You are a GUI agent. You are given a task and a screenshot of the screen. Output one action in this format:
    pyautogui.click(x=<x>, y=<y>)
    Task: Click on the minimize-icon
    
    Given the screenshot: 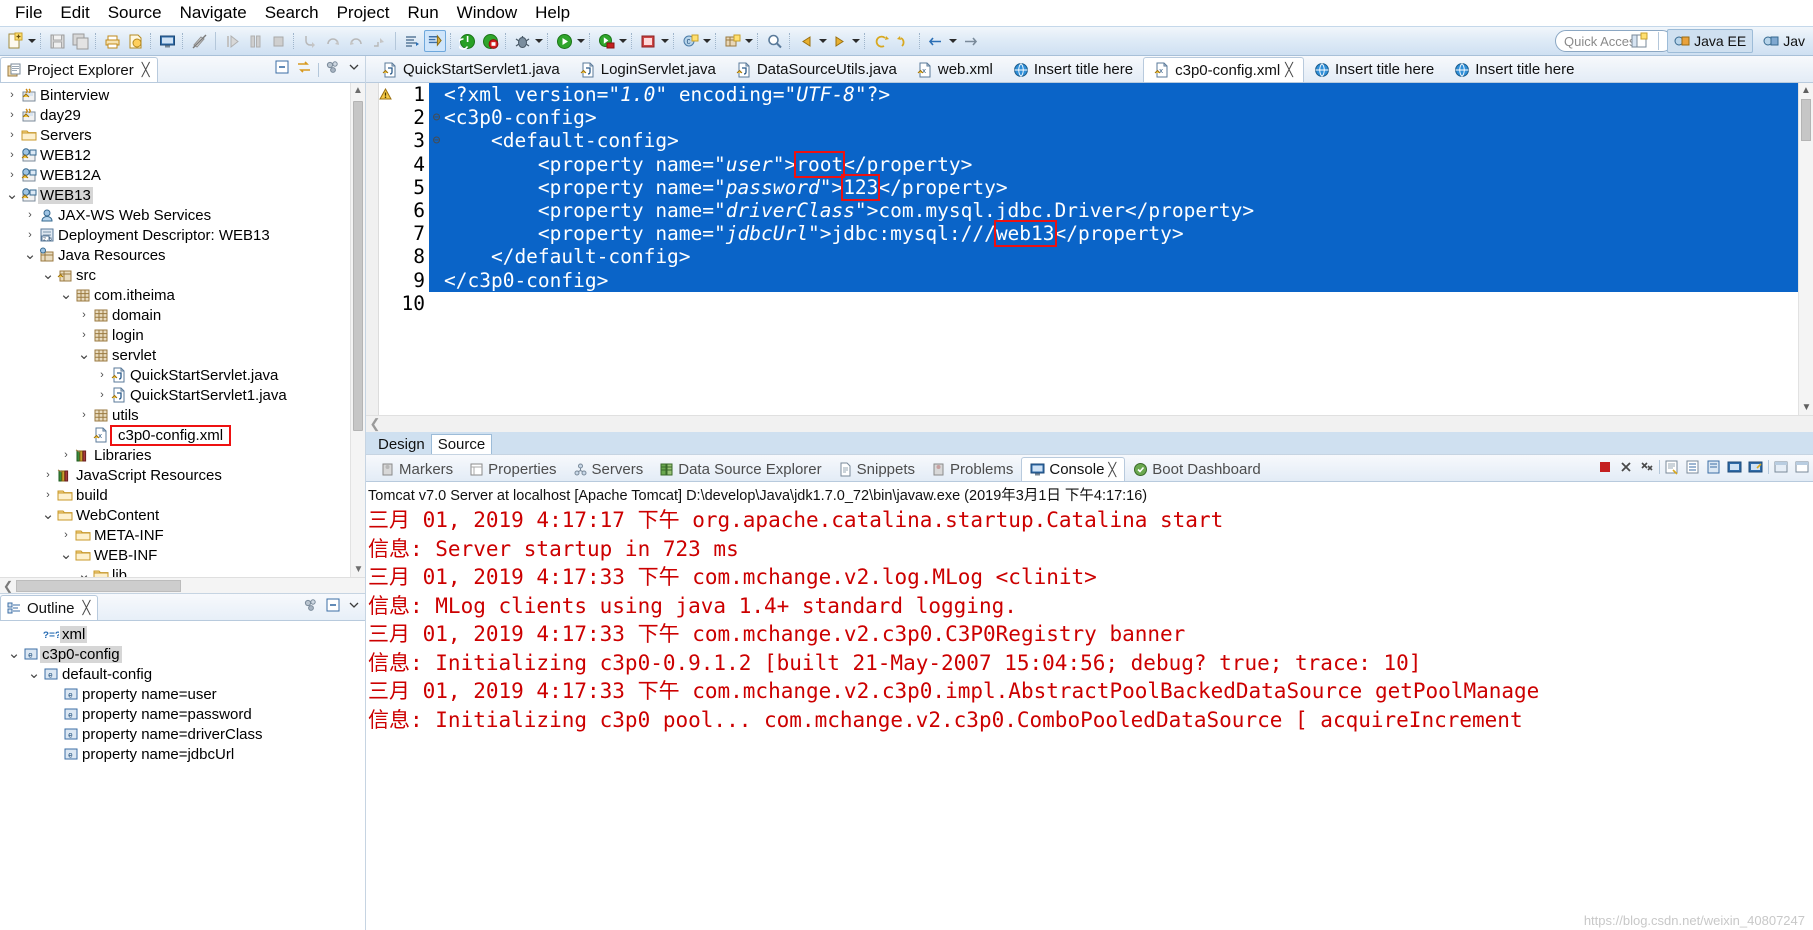 What is the action you would take?
    pyautogui.click(x=1781, y=467)
    